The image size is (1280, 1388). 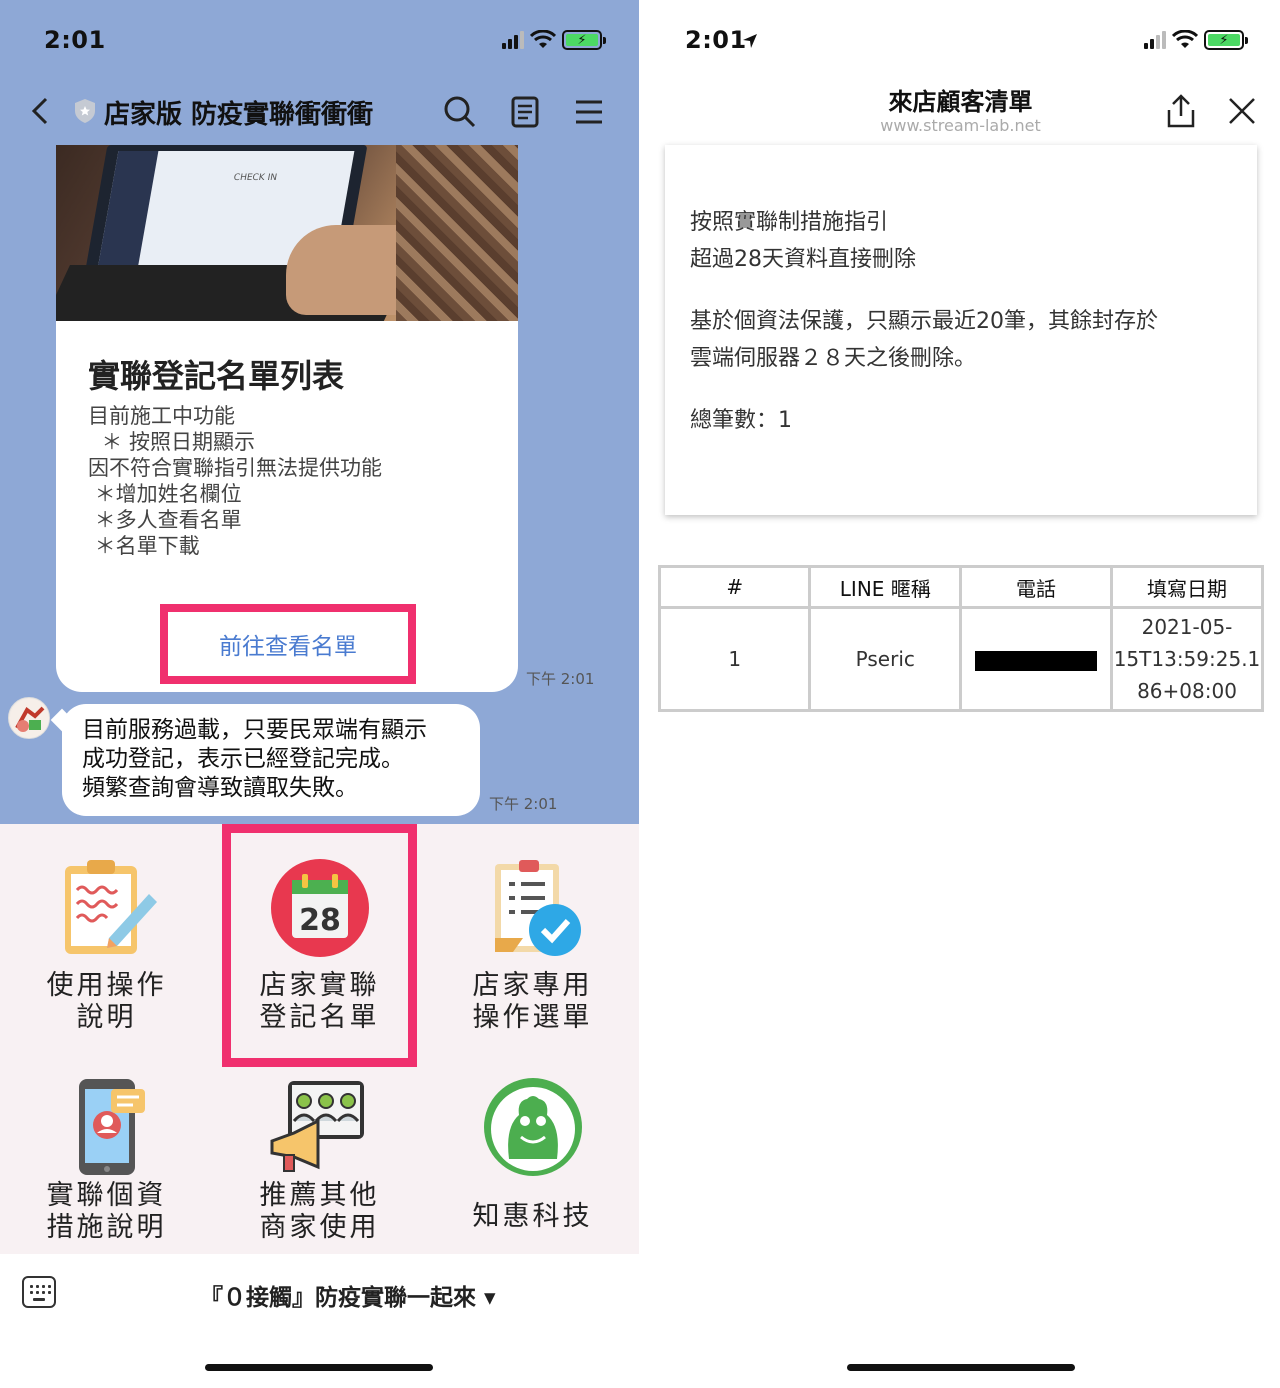 What do you see at coordinates (220, 788) in the screenshot?
I see `message-line: 頻繁查詢會導致讀取失敗。` at bounding box center [220, 788].